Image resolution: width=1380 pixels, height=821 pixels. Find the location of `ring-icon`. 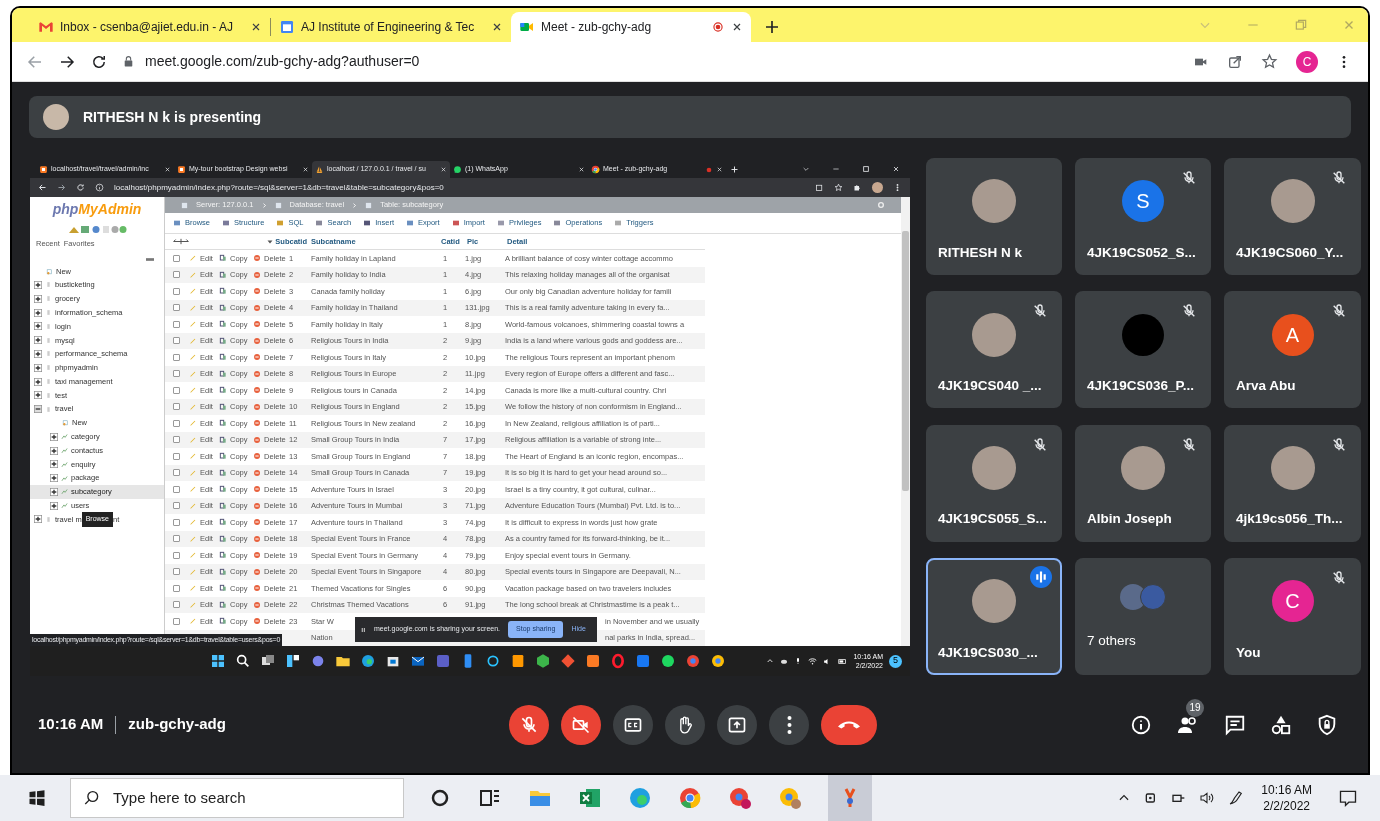

ring-icon is located at coordinates (493, 661).